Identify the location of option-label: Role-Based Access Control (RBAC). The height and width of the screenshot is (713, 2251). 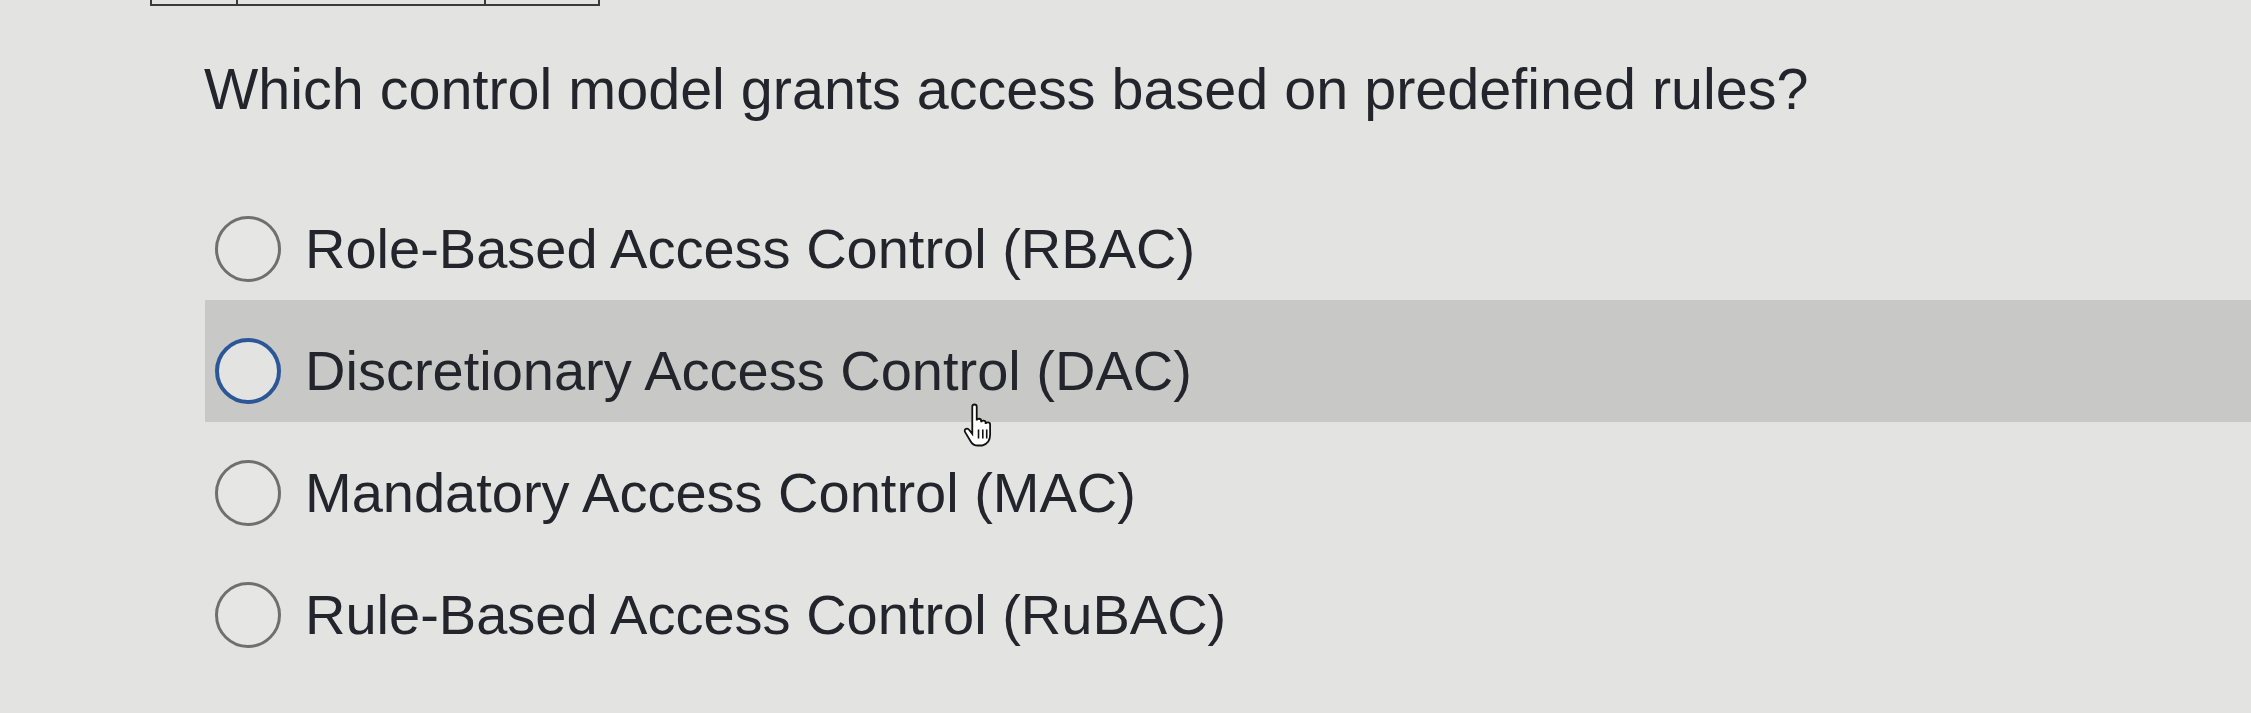
(750, 249).